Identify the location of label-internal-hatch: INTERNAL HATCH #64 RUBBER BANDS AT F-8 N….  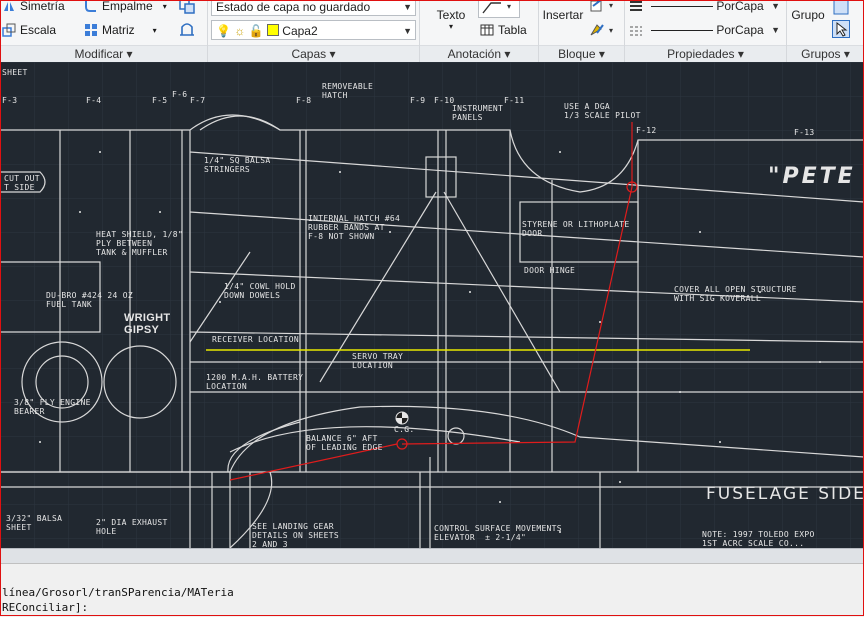
(354, 227).